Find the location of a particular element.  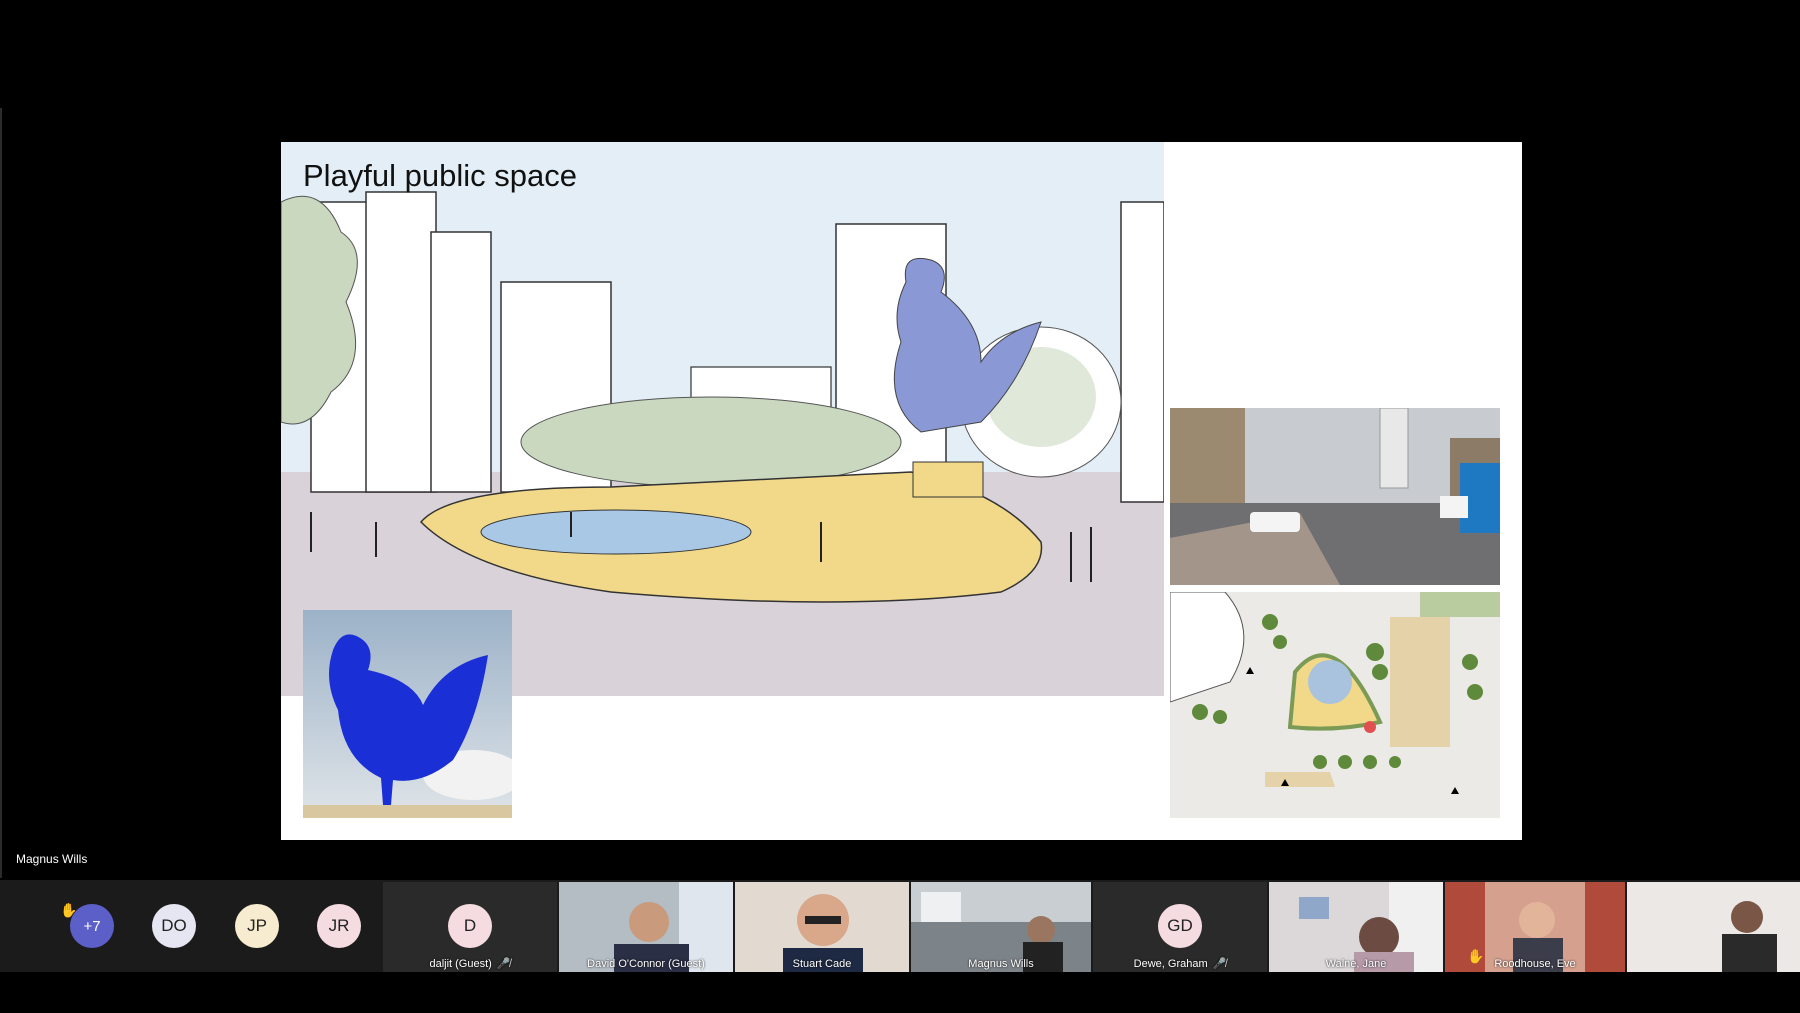

overflow-participants-button: +7 is located at coordinates (92, 926).